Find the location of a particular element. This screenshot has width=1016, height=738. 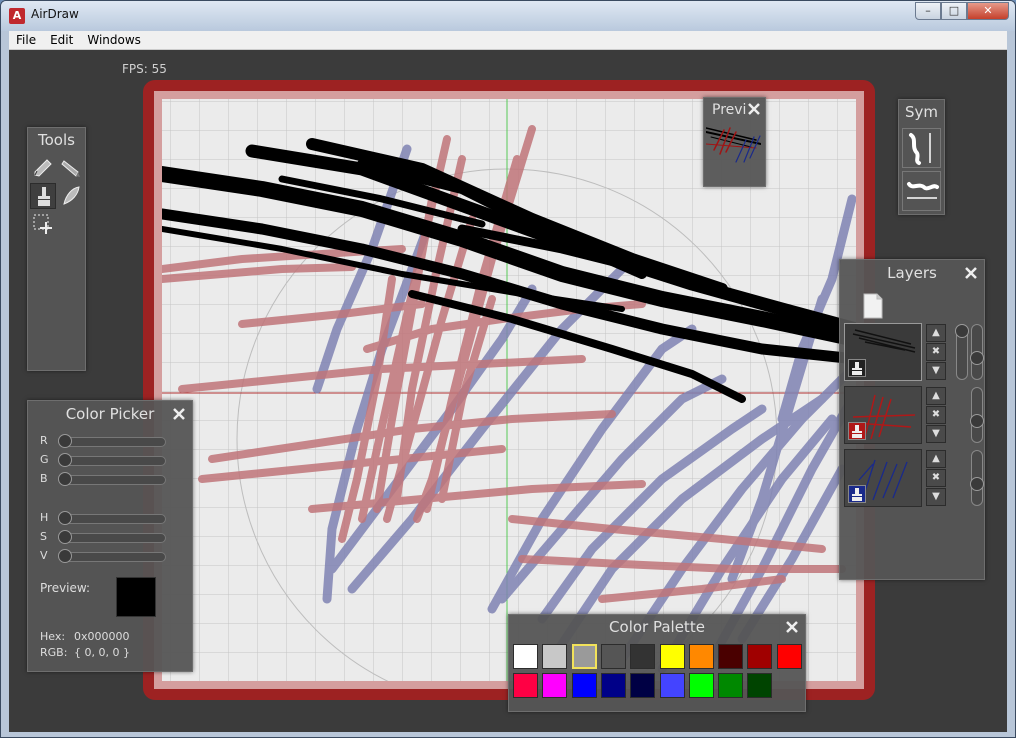

layer-3-opacity-slider is located at coordinates (977, 478).